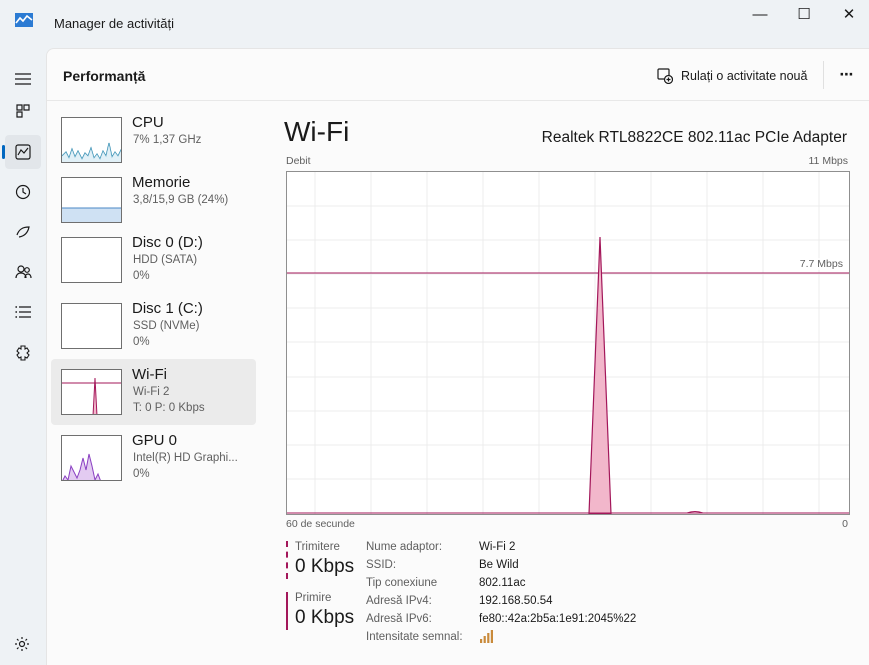 This screenshot has width=869, height=665. Describe the element at coordinates (161, 182) in the screenshot. I see `device-name: Memorie` at that location.